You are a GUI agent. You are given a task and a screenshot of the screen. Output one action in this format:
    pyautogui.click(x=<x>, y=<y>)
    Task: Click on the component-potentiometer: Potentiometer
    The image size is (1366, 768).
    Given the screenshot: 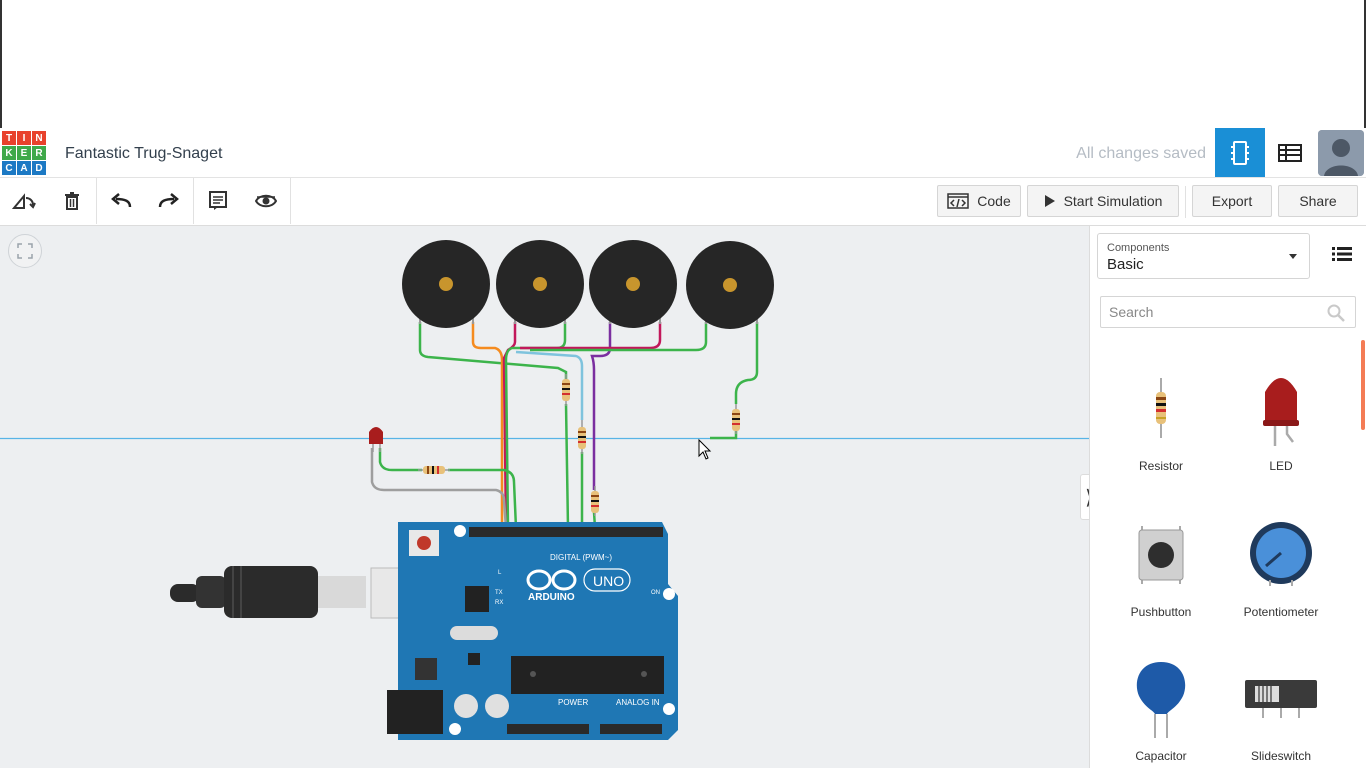 What is the action you would take?
    pyautogui.click(x=1281, y=568)
    